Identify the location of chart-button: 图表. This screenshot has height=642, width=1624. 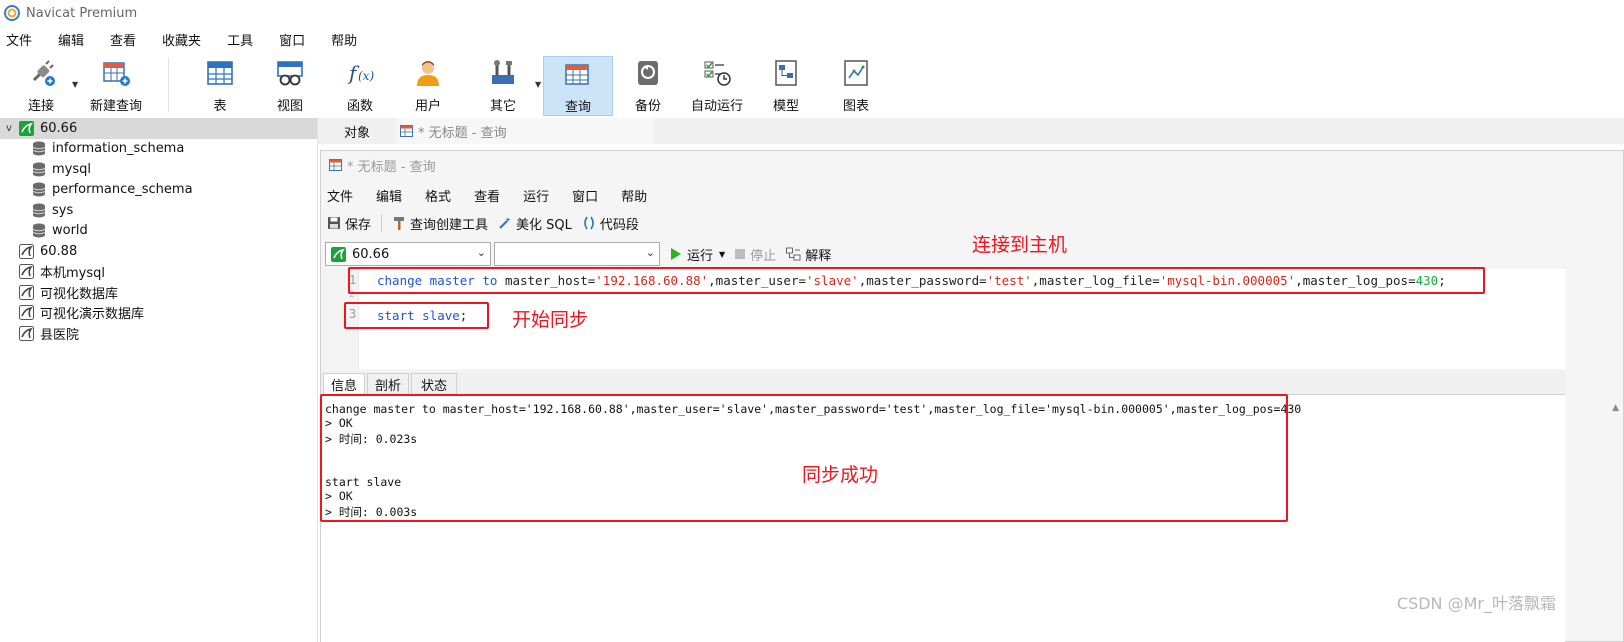
(856, 86).